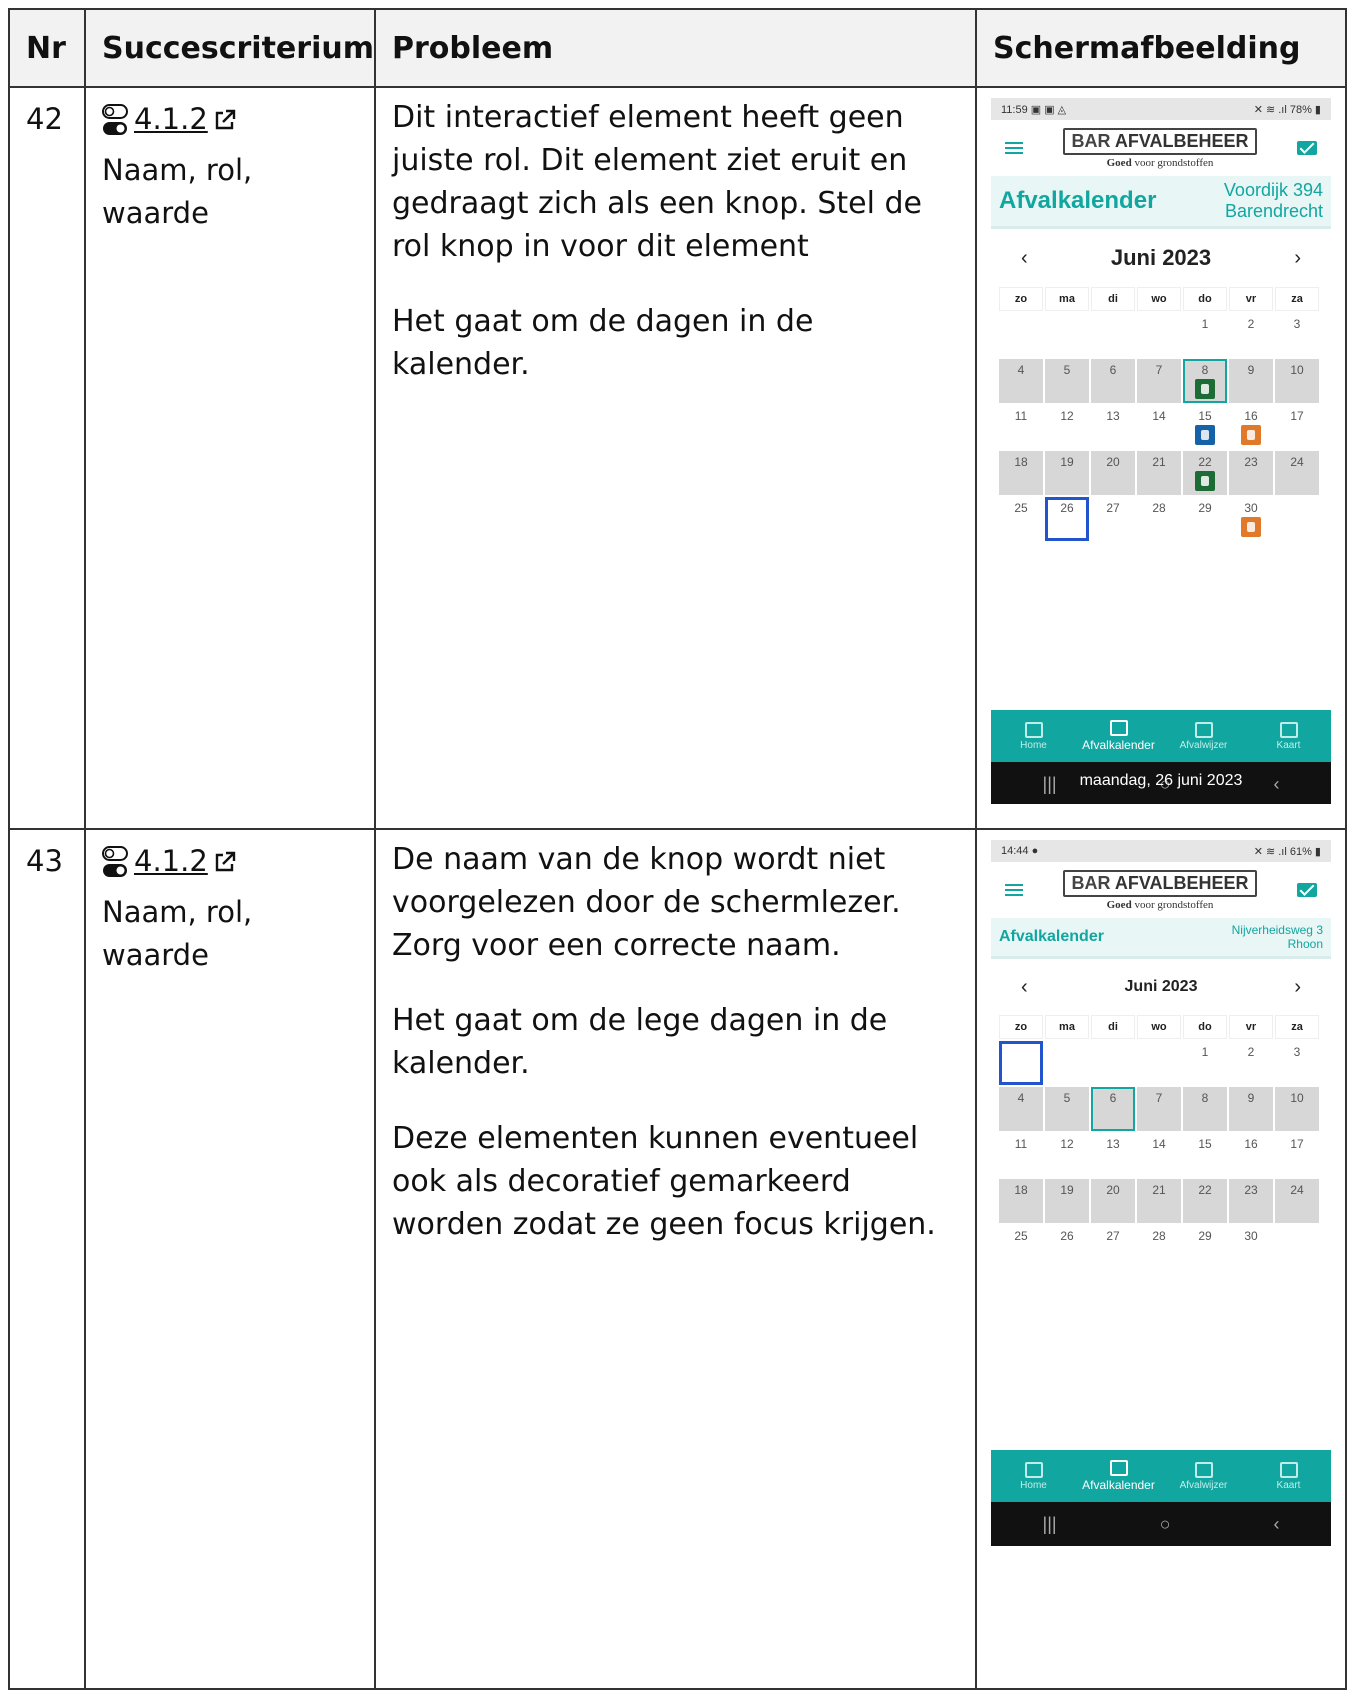  I want to click on day-number: 17, so click(1297, 416).